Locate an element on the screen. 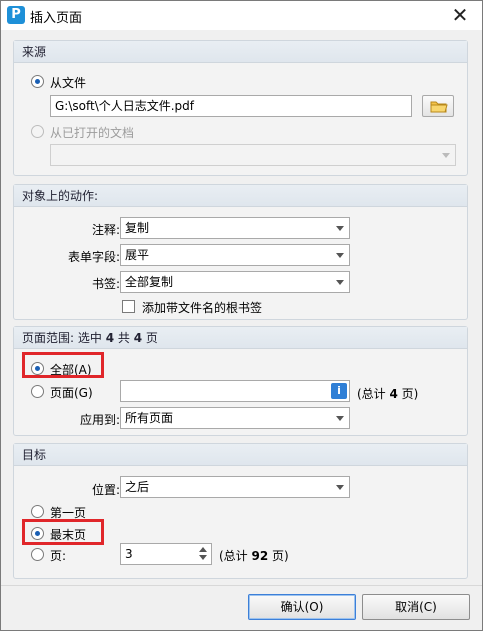 Image resolution: width=483 pixels, height=631 pixels. root-bookmark-checkbox is located at coordinates (128, 306).